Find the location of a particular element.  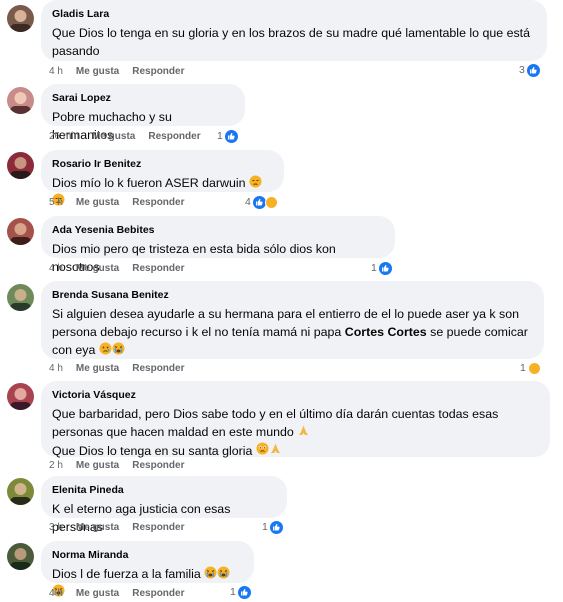

reaction-number: 3 is located at coordinates (522, 70).